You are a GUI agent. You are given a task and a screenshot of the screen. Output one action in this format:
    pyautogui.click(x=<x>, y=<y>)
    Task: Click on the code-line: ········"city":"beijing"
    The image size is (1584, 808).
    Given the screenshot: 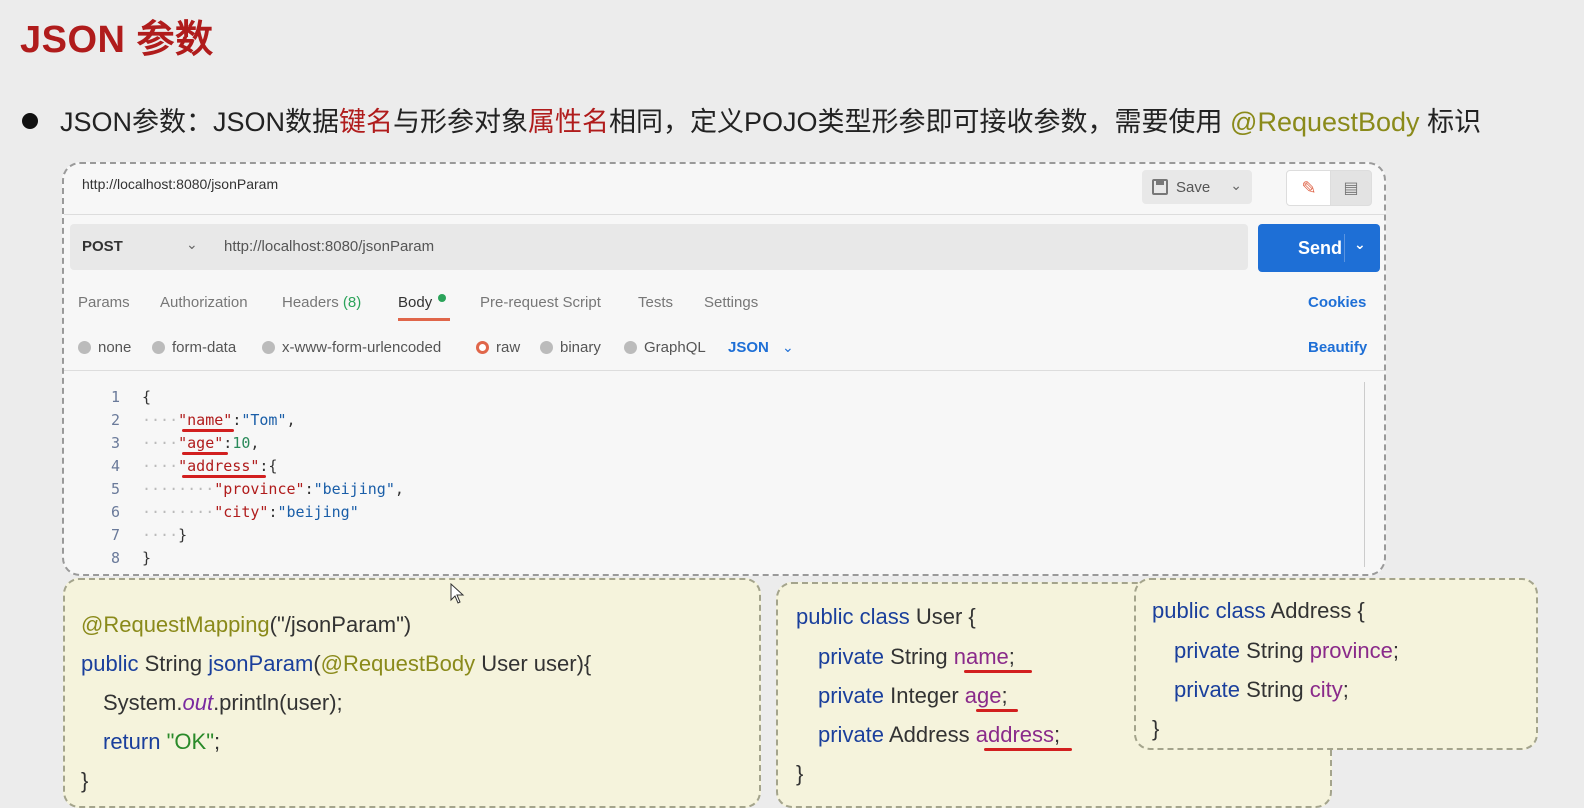 What is the action you would take?
    pyautogui.click(x=250, y=512)
    